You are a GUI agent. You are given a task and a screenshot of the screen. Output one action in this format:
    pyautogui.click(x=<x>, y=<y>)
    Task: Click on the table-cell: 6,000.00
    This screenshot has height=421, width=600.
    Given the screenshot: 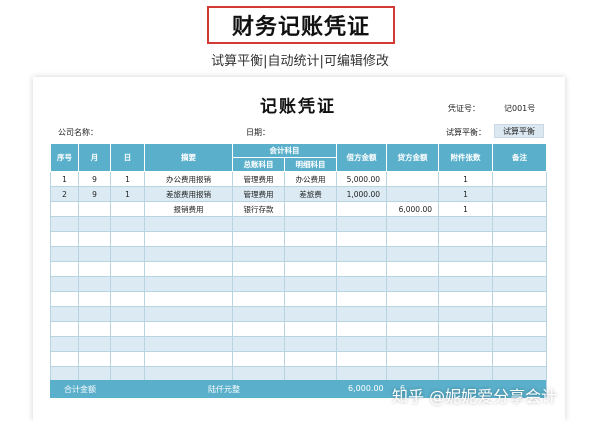 What is the action you would take?
    pyautogui.click(x=412, y=209)
    